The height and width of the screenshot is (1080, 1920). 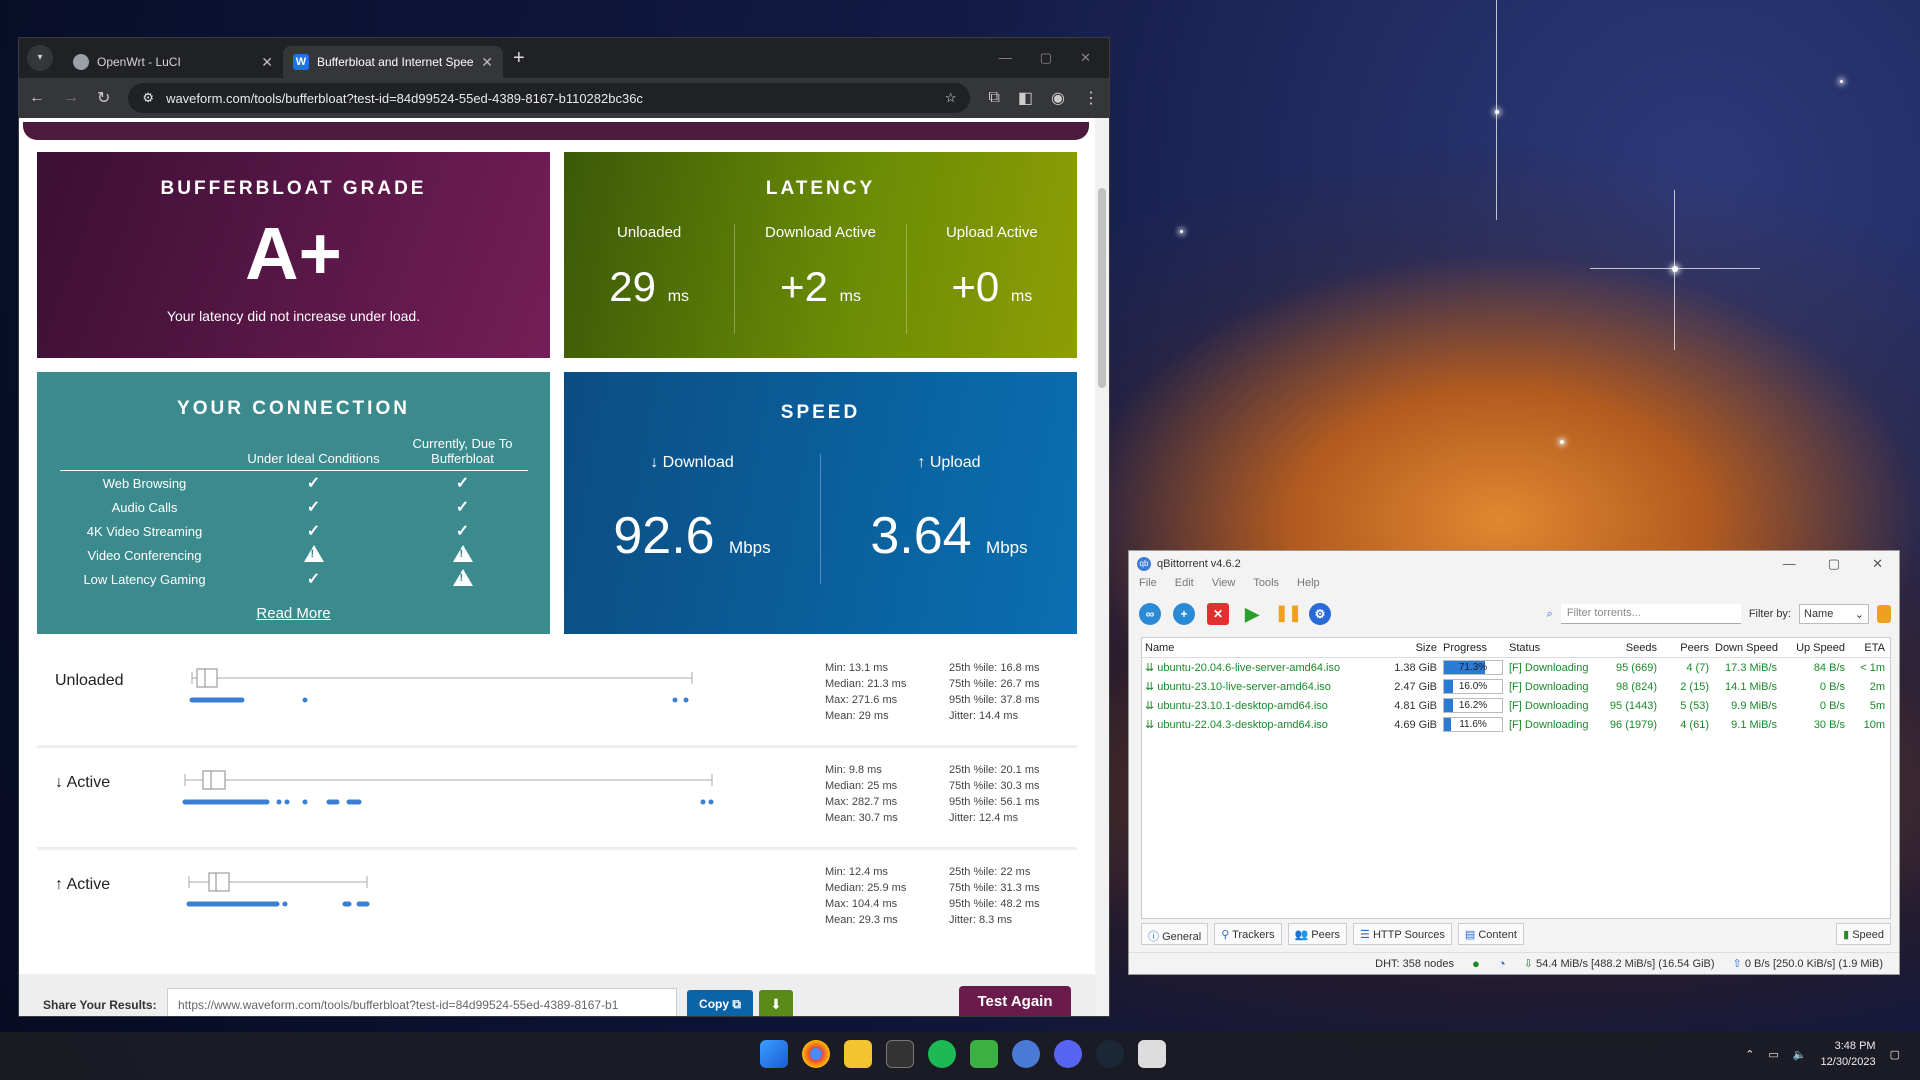 What do you see at coordinates (1102, 567) in the screenshot?
I see `page-scrollbar` at bounding box center [1102, 567].